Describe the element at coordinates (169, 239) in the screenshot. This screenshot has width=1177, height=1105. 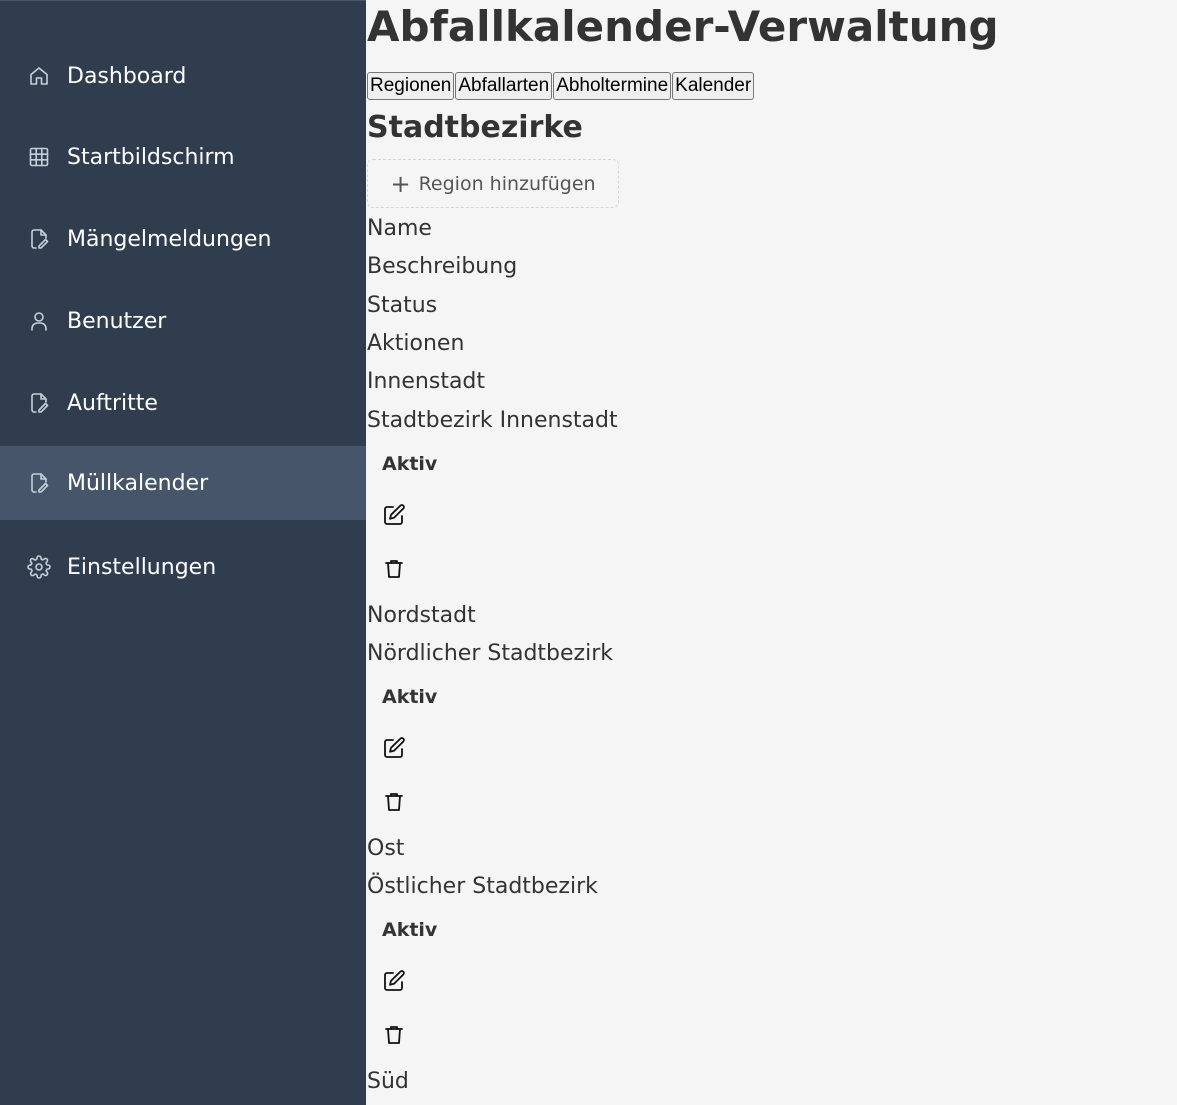
I see `sidebar-item-label: Mängelmeldungen` at that location.